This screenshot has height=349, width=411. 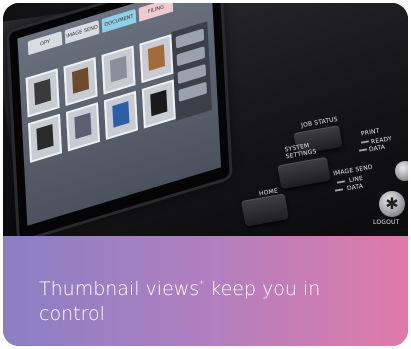 I want to click on logout-label: LOGOUT, so click(x=386, y=222).